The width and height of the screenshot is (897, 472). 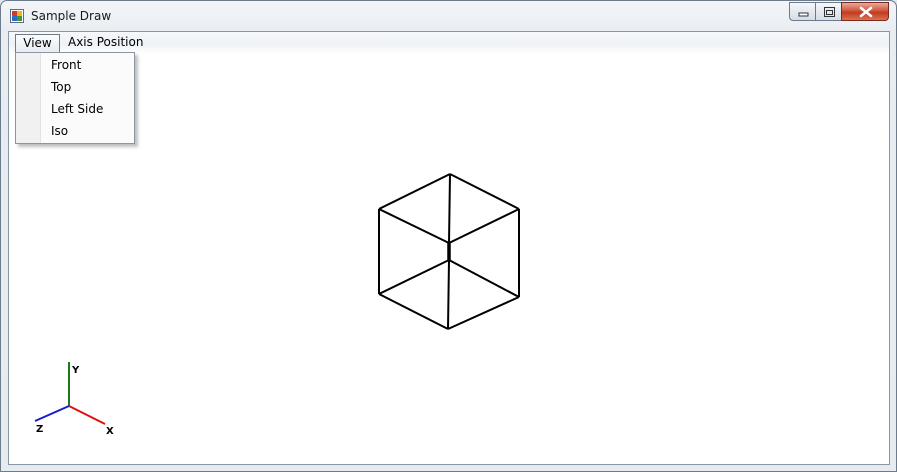 I want to click on maximize-icon, so click(x=829, y=12).